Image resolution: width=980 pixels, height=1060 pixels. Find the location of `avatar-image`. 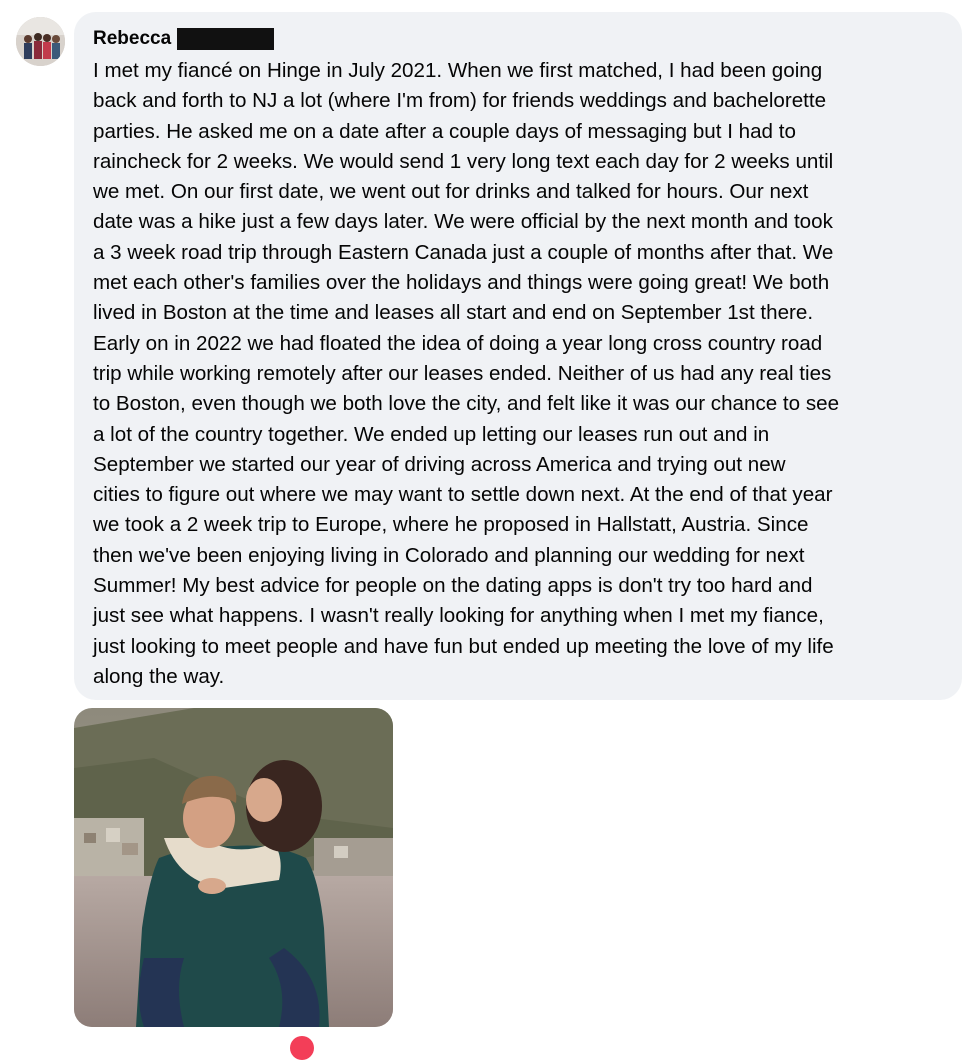

avatar-image is located at coordinates (40, 41).